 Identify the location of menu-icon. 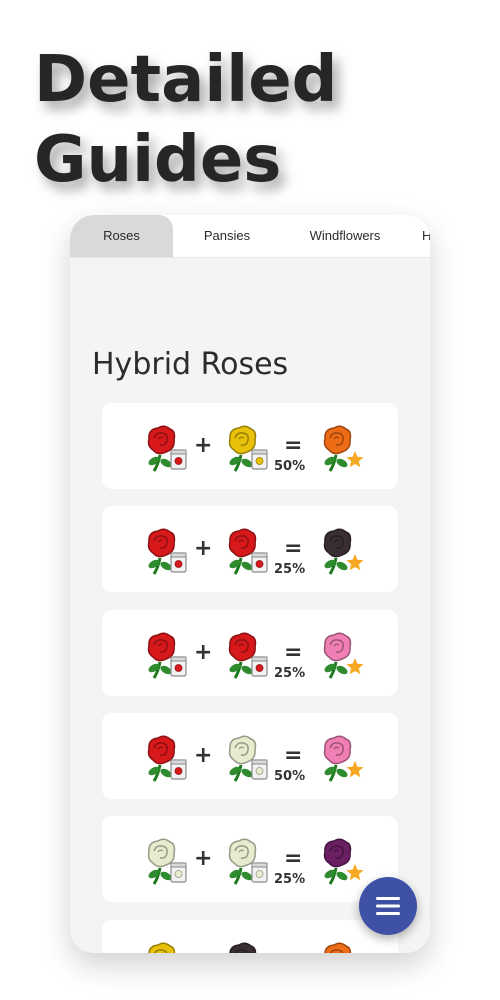
(388, 906).